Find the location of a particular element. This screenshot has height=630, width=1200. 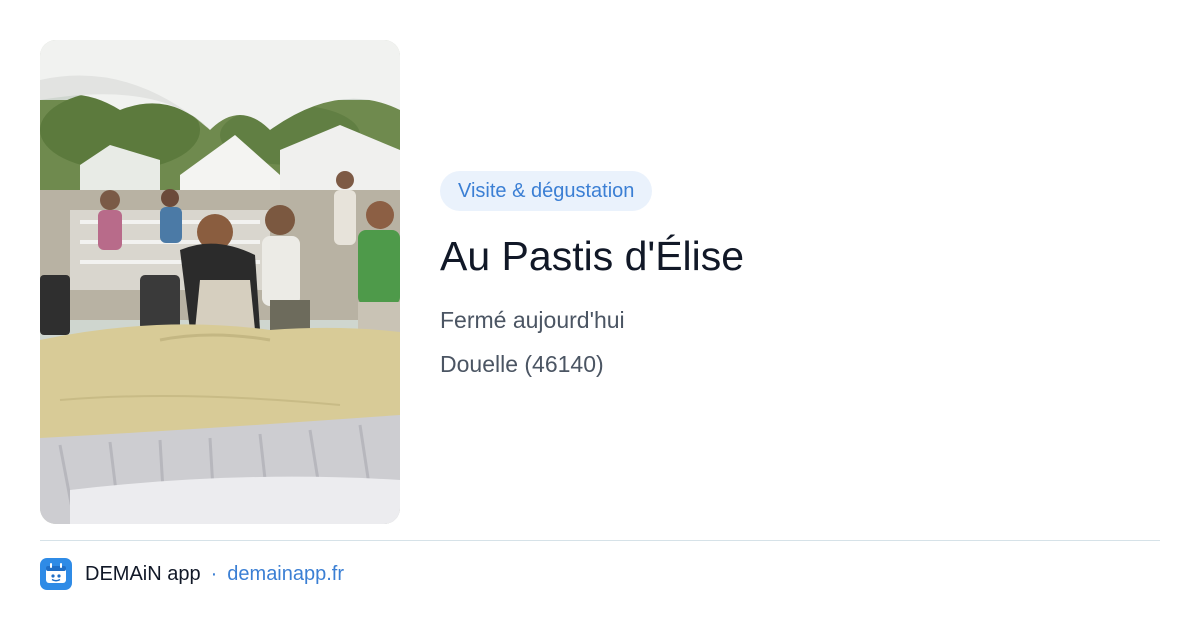

category-tag: Visite & dégustation is located at coordinates (546, 191).